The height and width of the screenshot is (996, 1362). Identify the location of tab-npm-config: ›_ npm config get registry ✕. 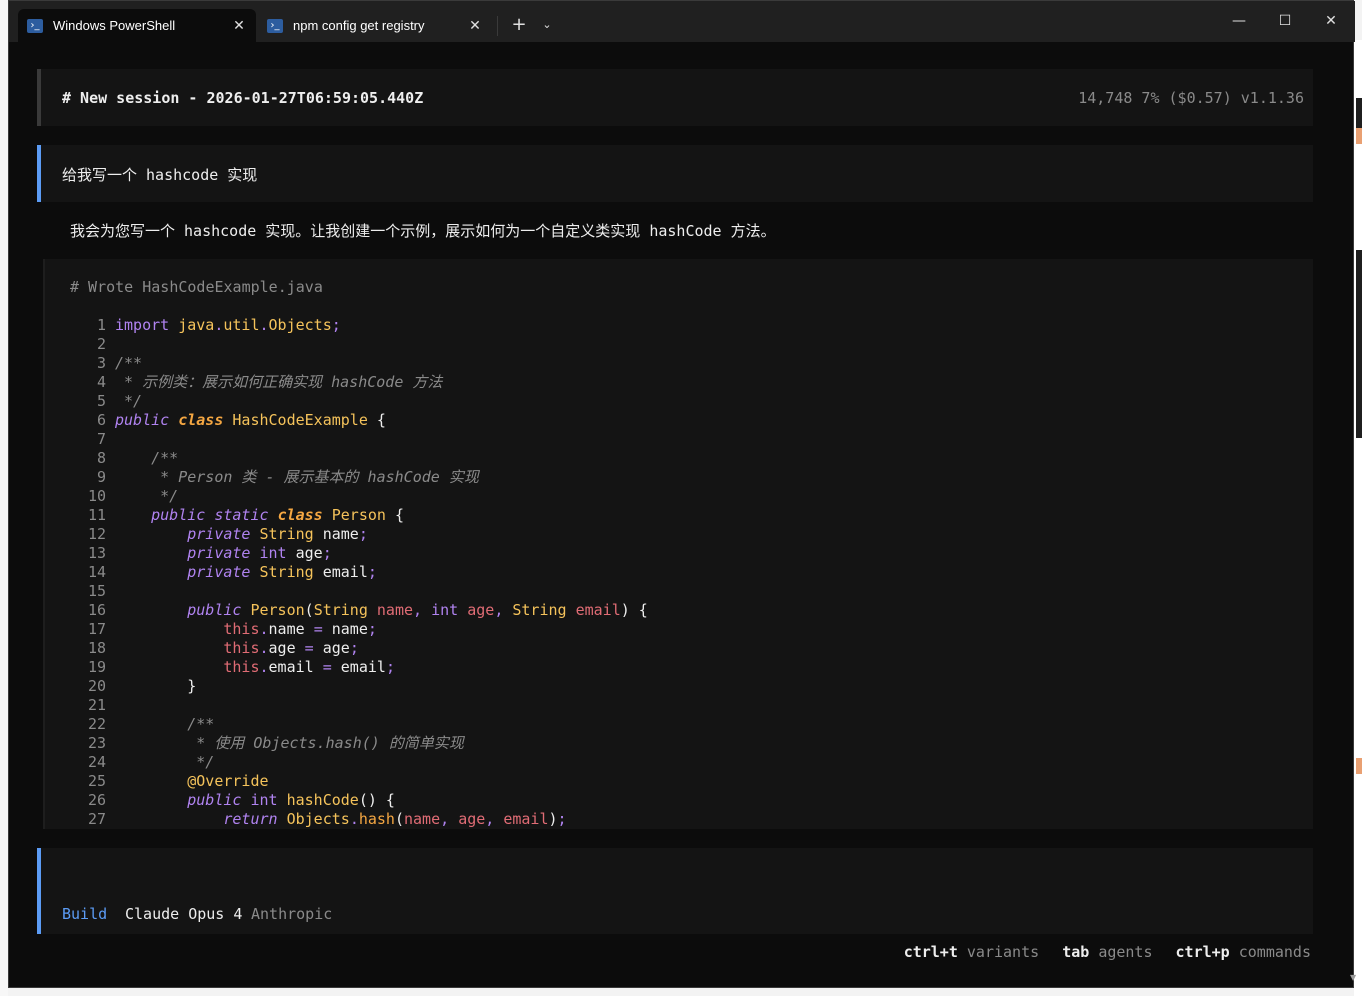
(375, 25).